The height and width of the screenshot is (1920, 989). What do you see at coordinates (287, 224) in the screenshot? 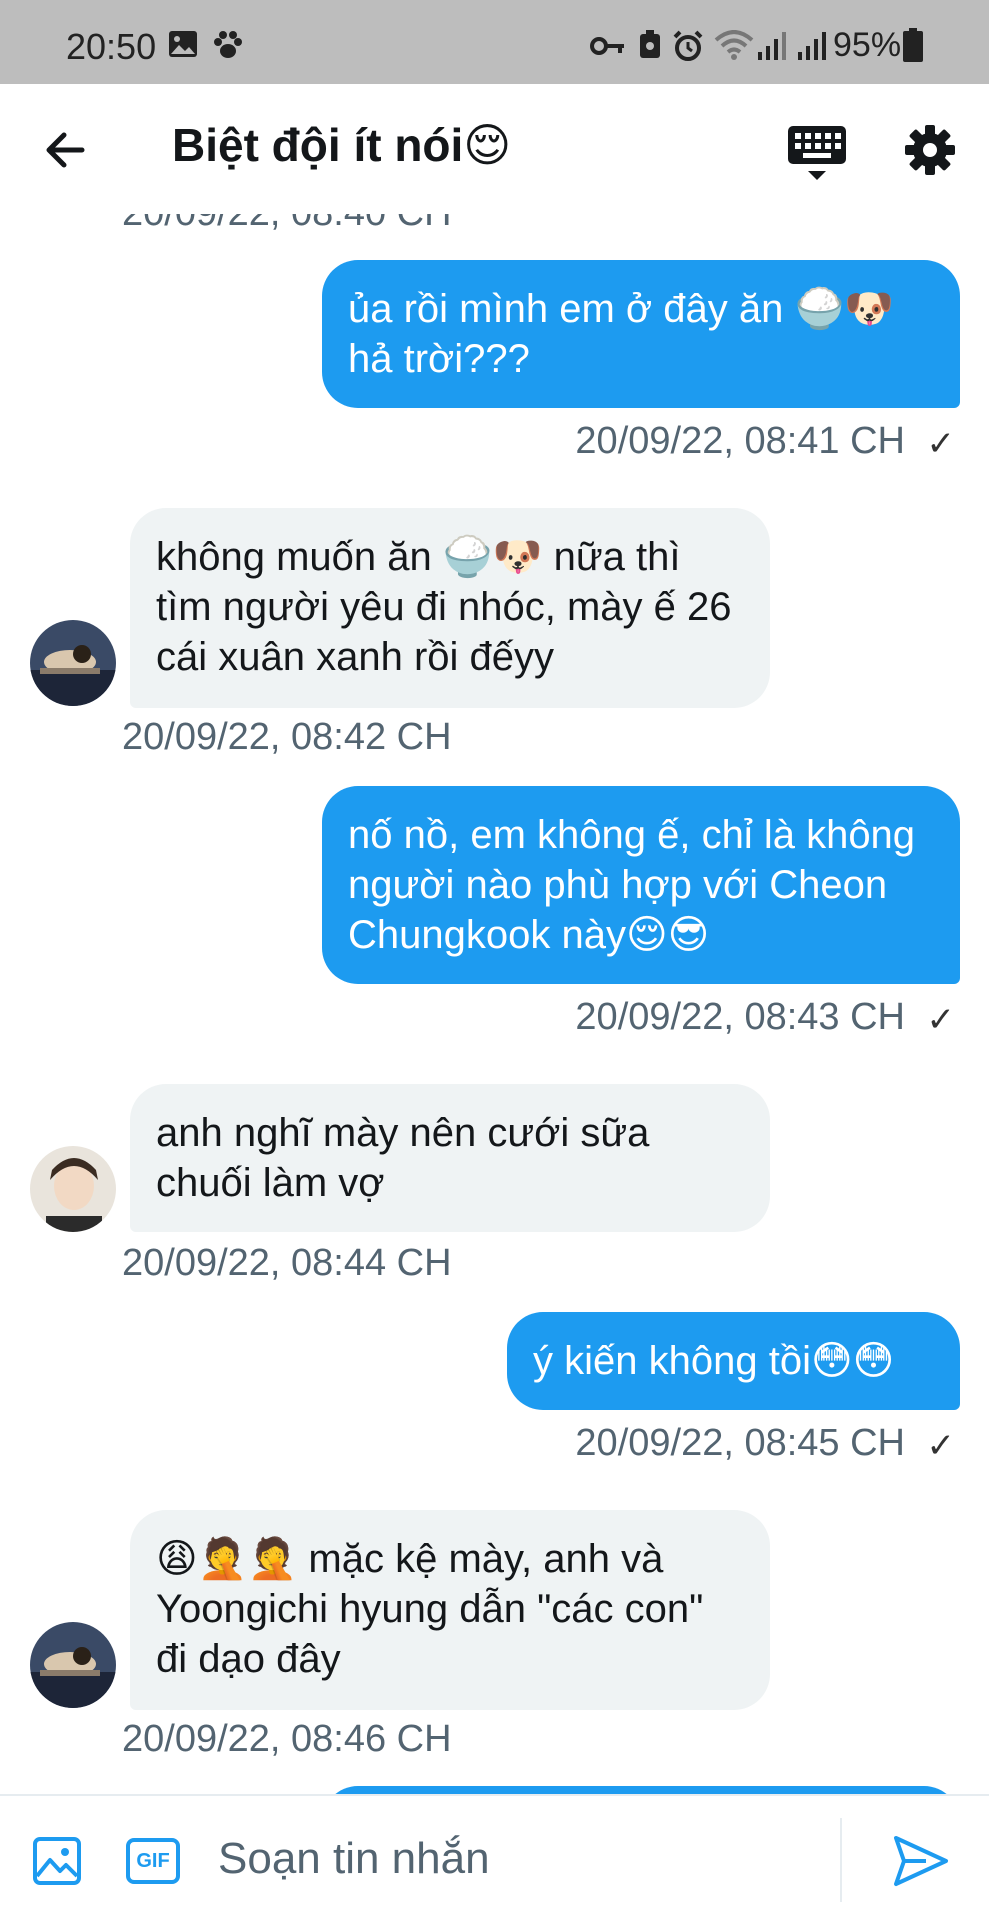
I see `message-timestamp: 20/09/22, 08:40 CH` at bounding box center [287, 224].